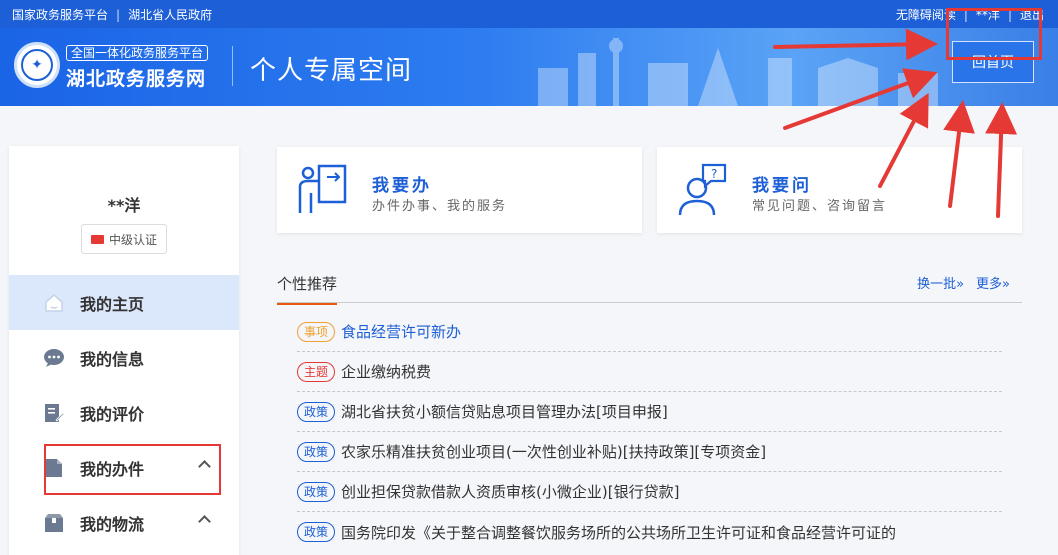 This screenshot has width=1058, height=555. I want to click on id-card-icon, so click(97, 239).